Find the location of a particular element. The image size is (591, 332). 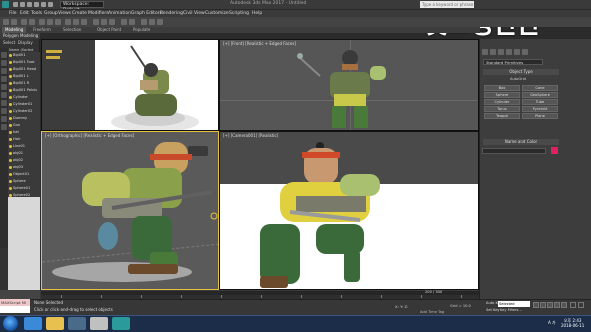

open-file-icon is located at coordinates (22, 4).